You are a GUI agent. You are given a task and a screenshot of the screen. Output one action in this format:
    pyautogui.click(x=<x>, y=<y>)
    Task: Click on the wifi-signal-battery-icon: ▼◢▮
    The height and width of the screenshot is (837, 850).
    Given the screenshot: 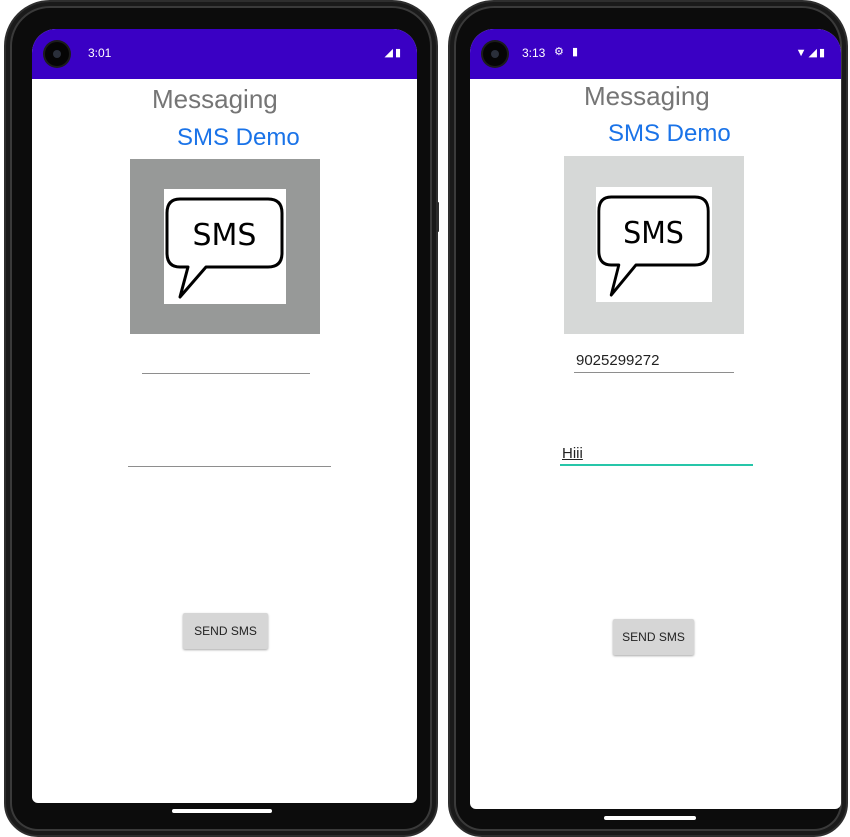 What is the action you would take?
    pyautogui.click(x=811, y=53)
    